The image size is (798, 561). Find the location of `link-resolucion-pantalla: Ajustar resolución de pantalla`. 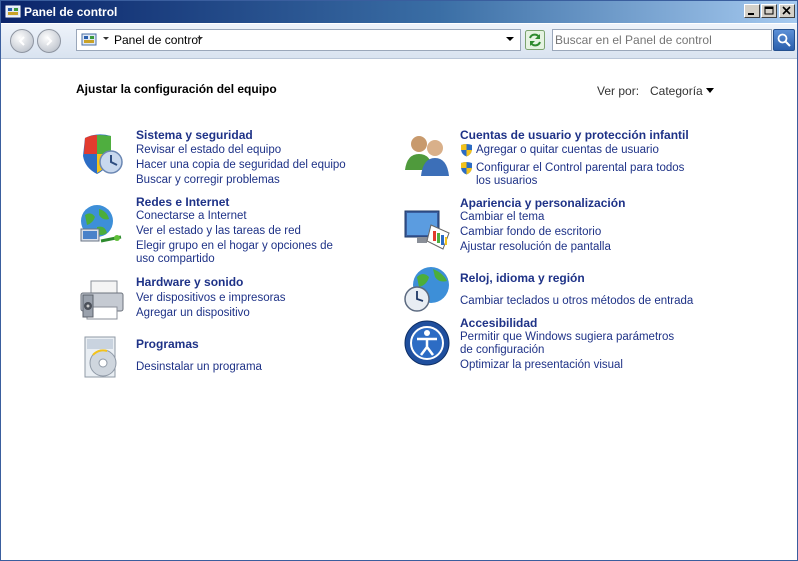

link-resolucion-pantalla: Ajustar resolución de pantalla is located at coordinates (535, 247).